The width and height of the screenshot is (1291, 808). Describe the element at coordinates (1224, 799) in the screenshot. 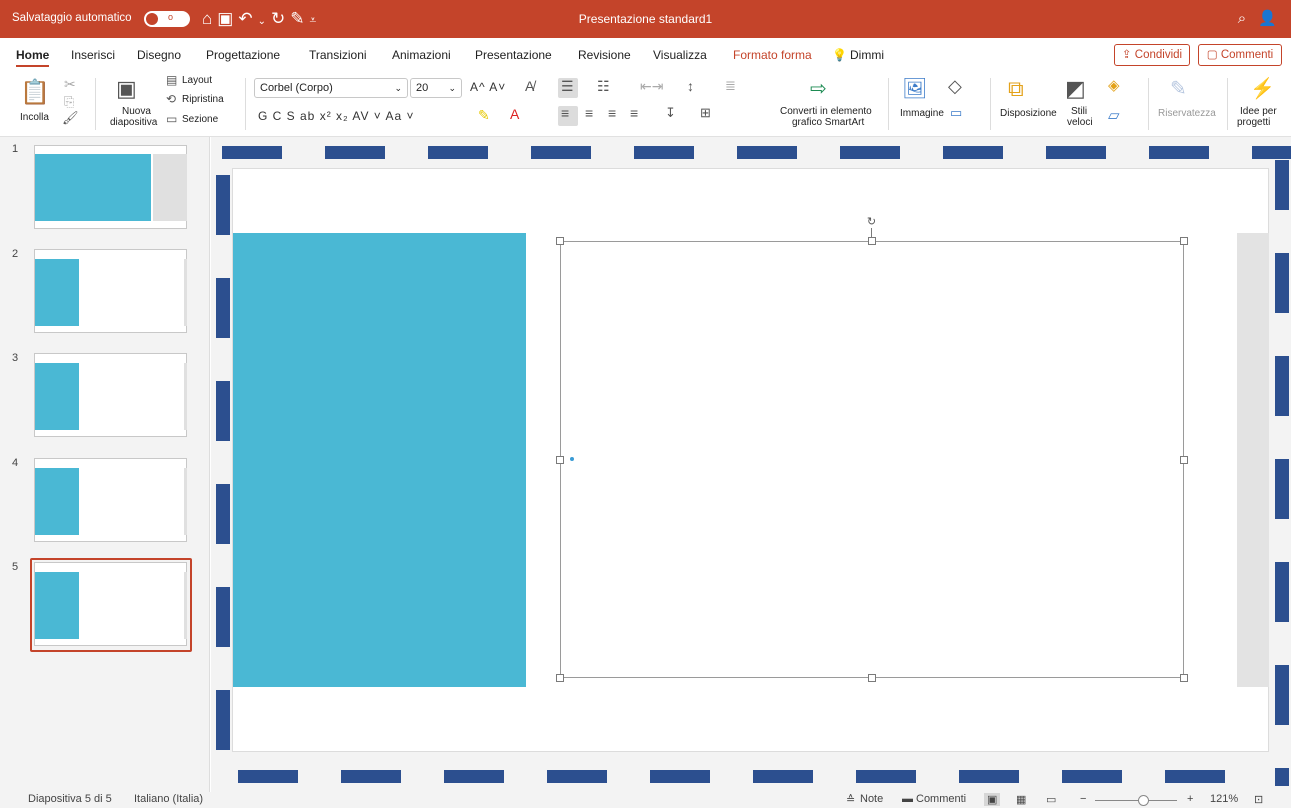

I see `zoom-level: 121%` at that location.